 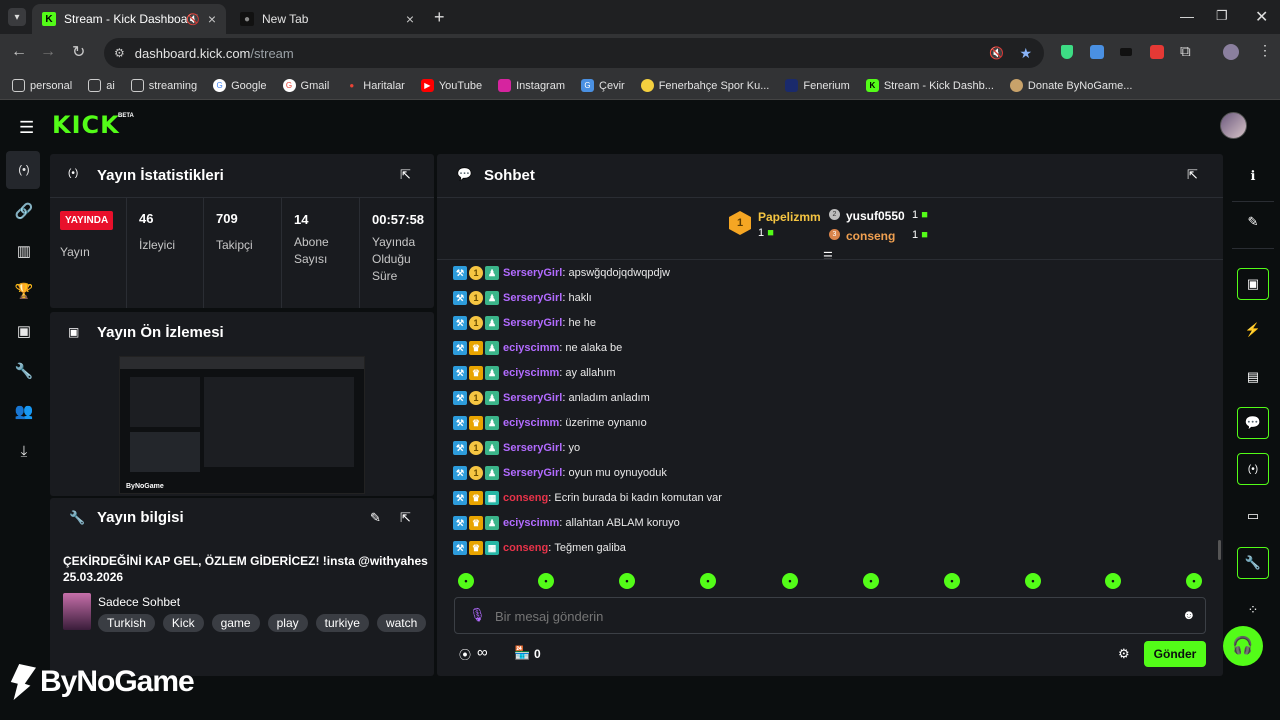 I want to click on chat-message: ⚒ 1 ♟ SerseryGirl: apswğqdojqdwqpdjw, so click(x=561, y=273).